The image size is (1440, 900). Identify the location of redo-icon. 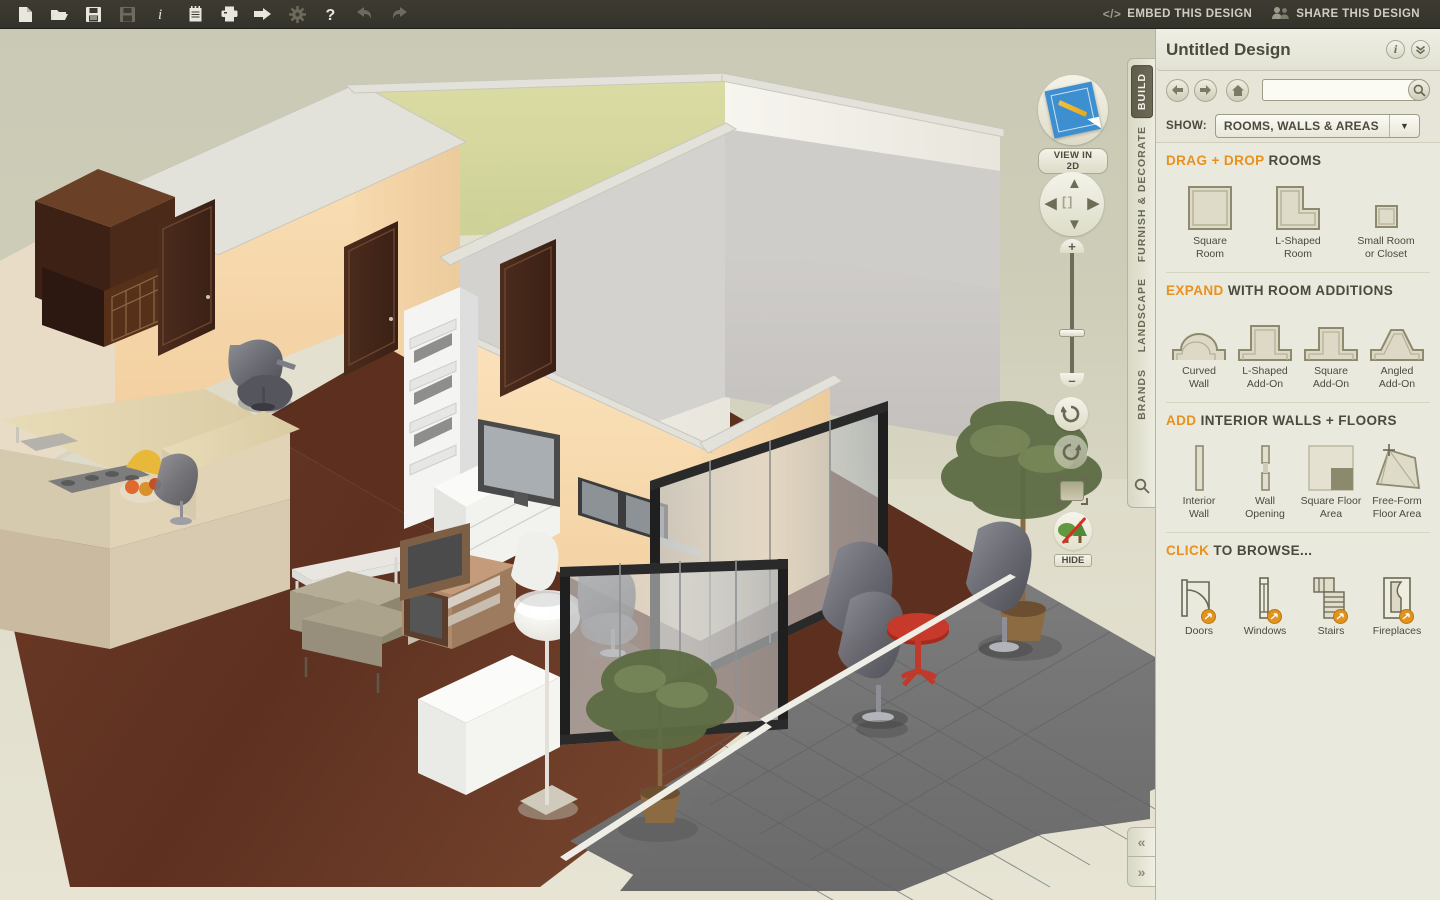
(399, 14).